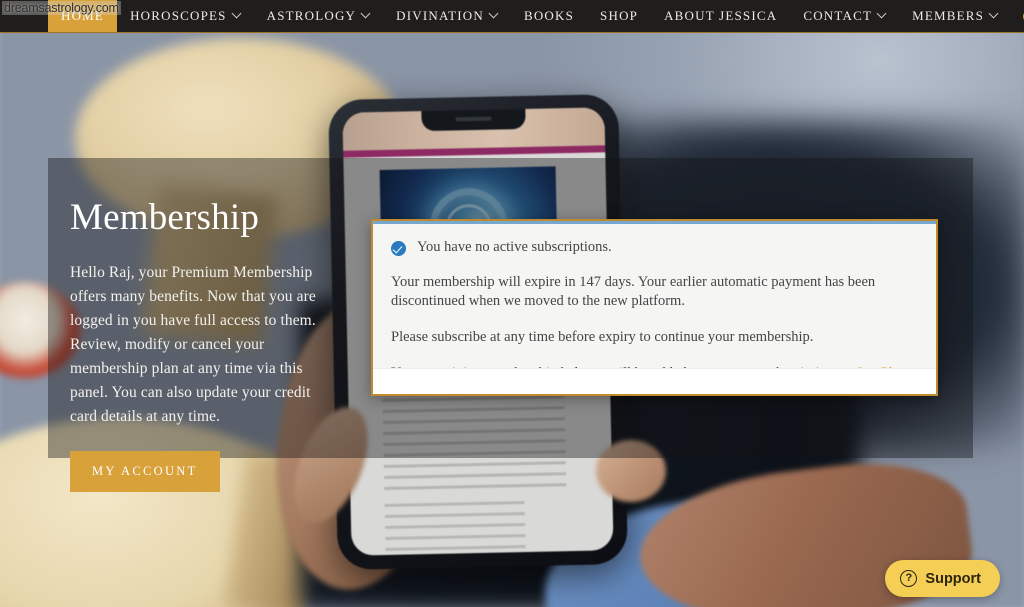 The height and width of the screenshot is (607, 1024). I want to click on nav-search-button, so click(1017, 16).